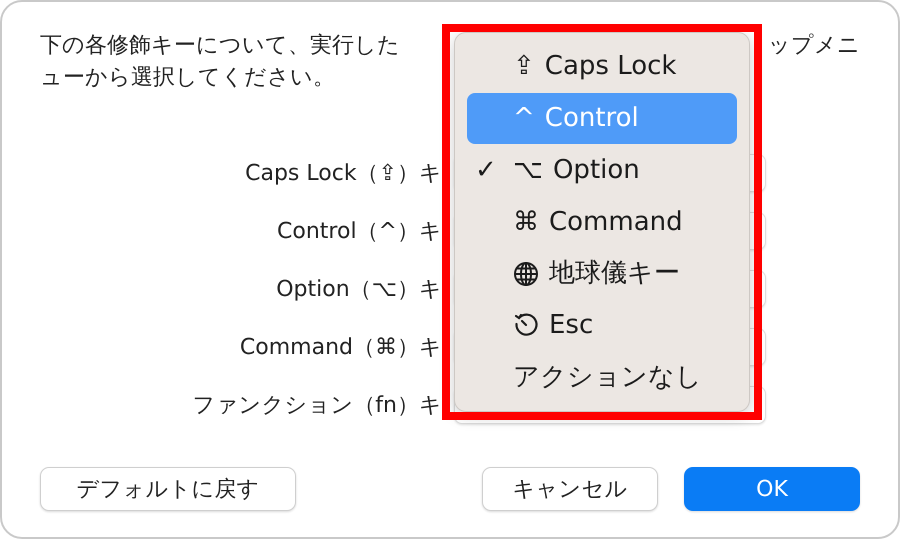 This screenshot has width=900, height=539. What do you see at coordinates (358, 290) in the screenshot?
I see `key-label: Option（⌥）キ` at bounding box center [358, 290].